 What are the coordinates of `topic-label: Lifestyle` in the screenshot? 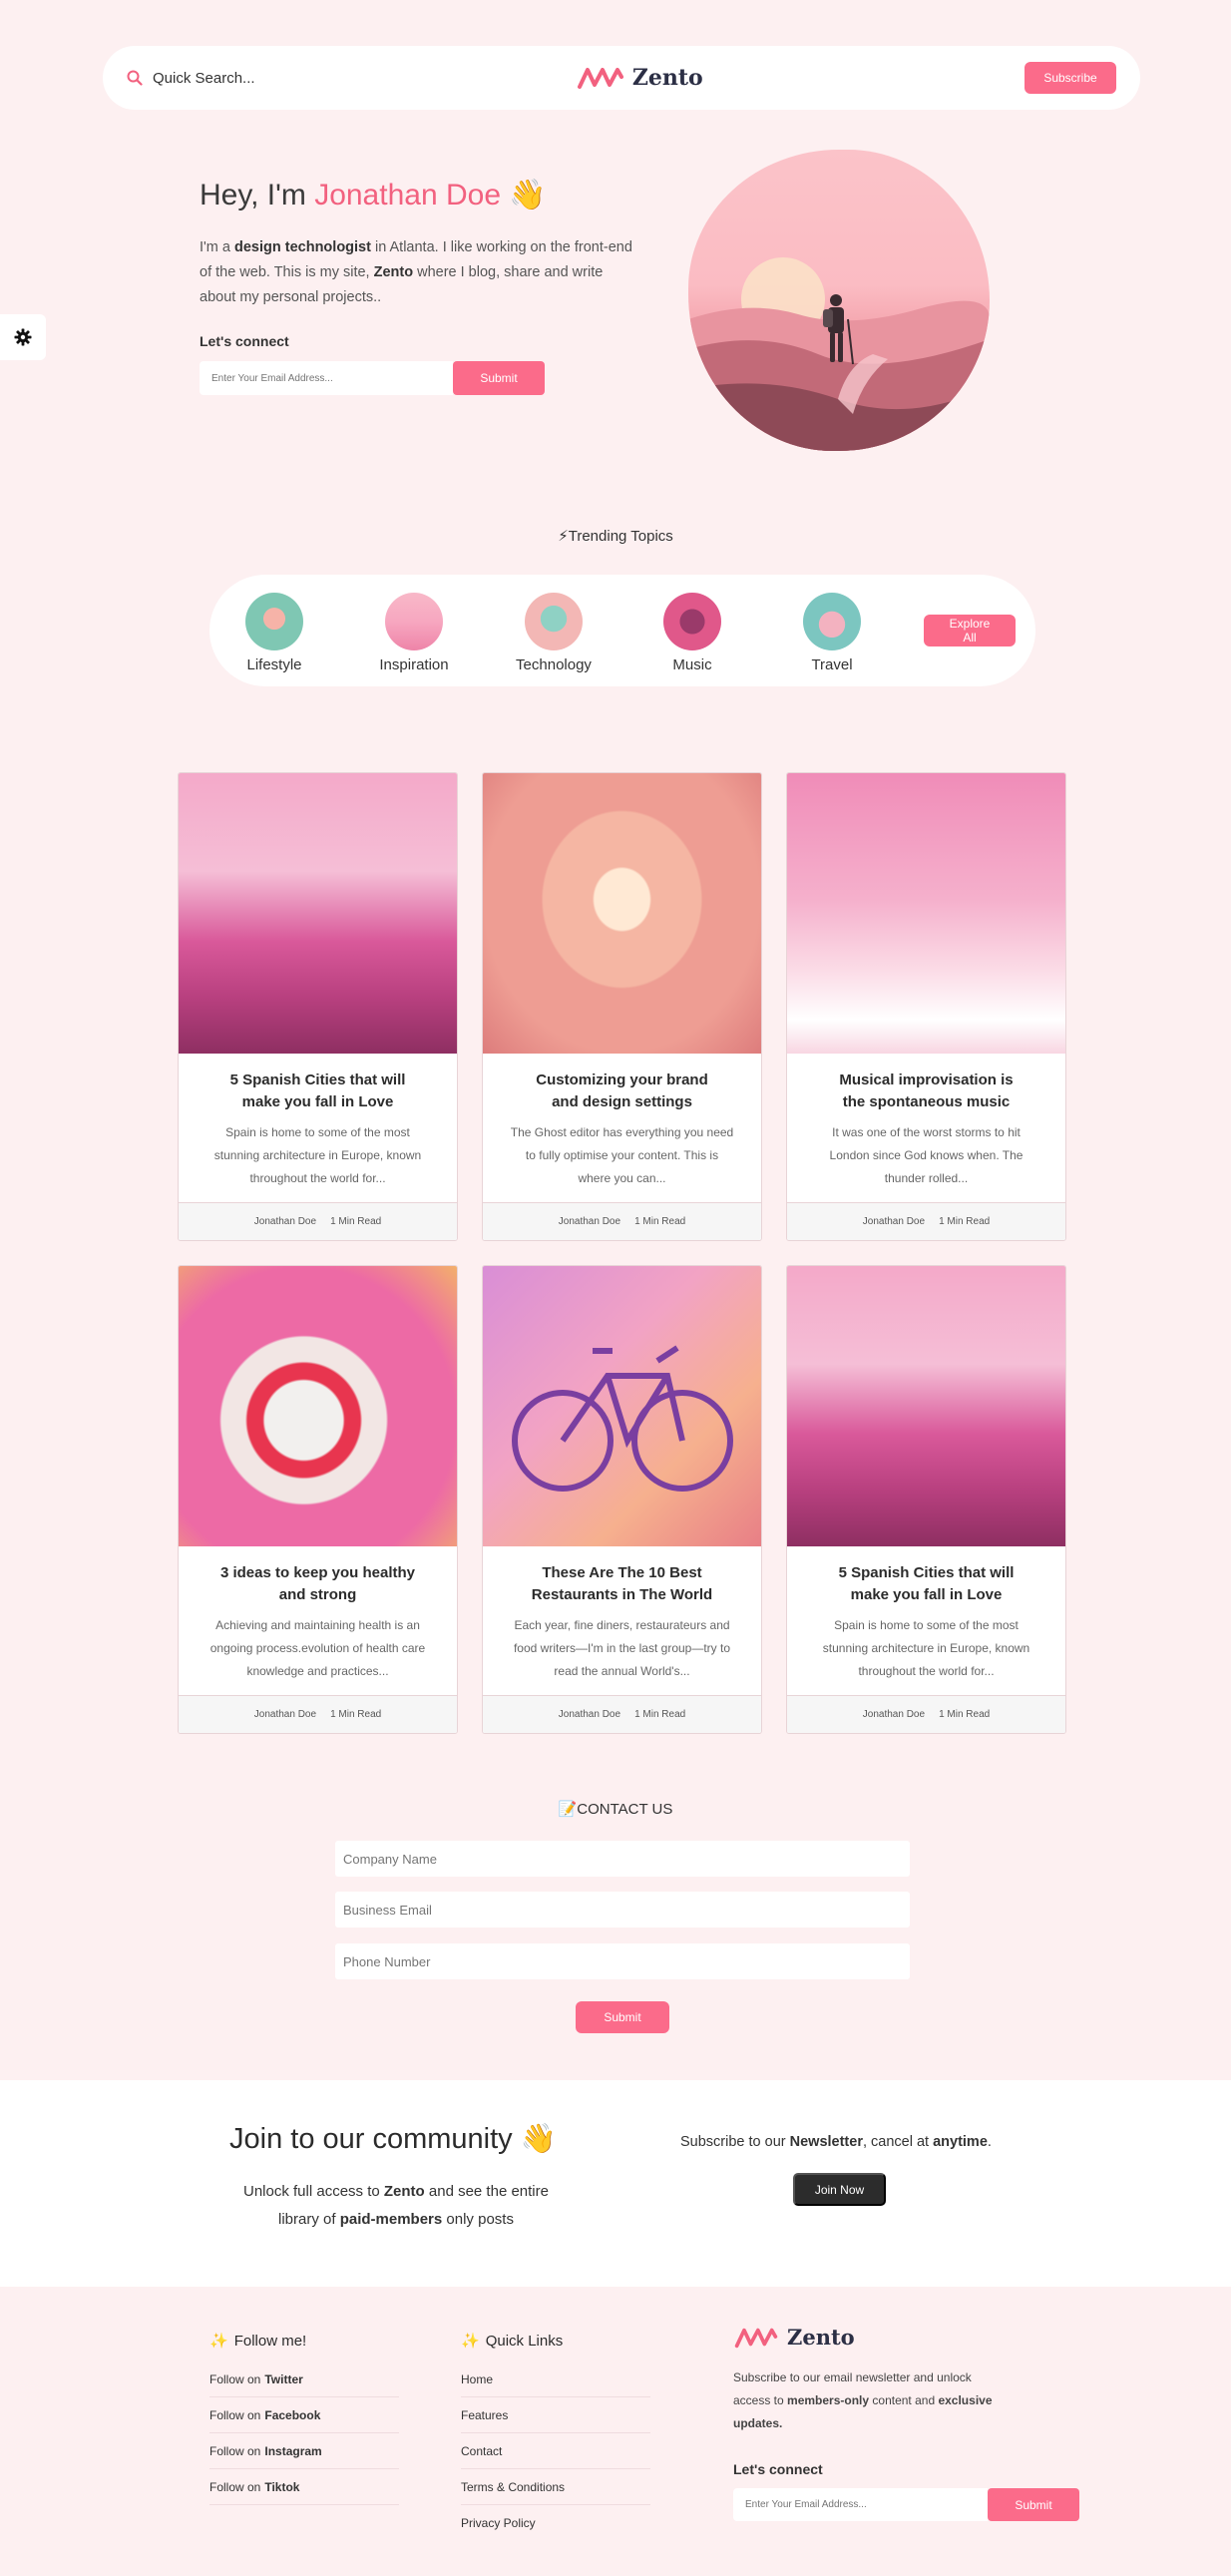 It's located at (274, 664).